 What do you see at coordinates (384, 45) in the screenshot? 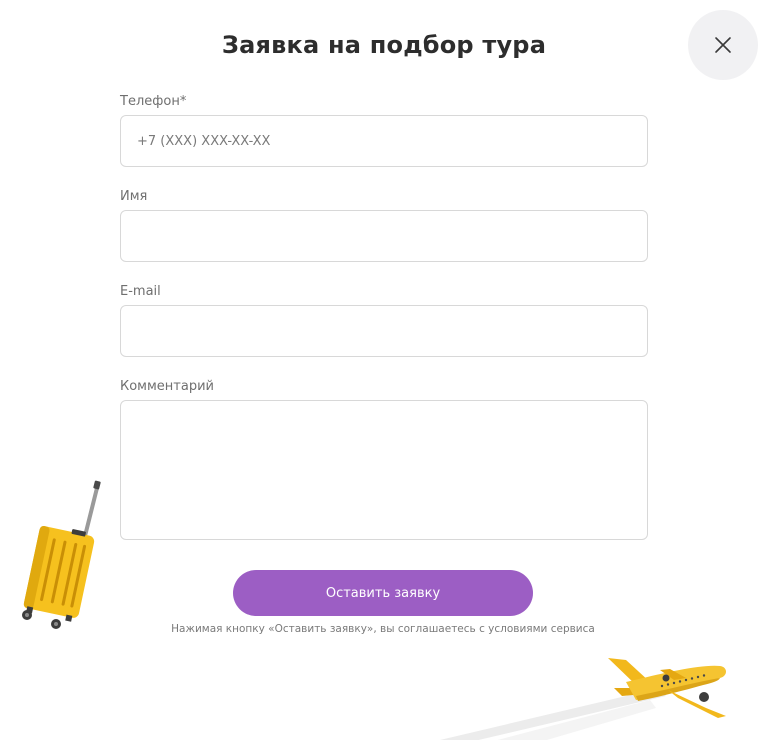
I see `modal-title: Заявка на подбор тура` at bounding box center [384, 45].